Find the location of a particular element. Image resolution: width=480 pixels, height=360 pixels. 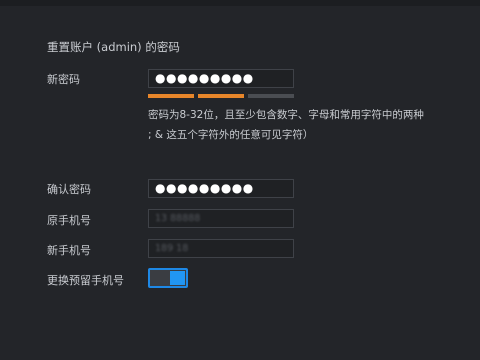

new-phone-label: 新手机号 is located at coordinates (69, 250).